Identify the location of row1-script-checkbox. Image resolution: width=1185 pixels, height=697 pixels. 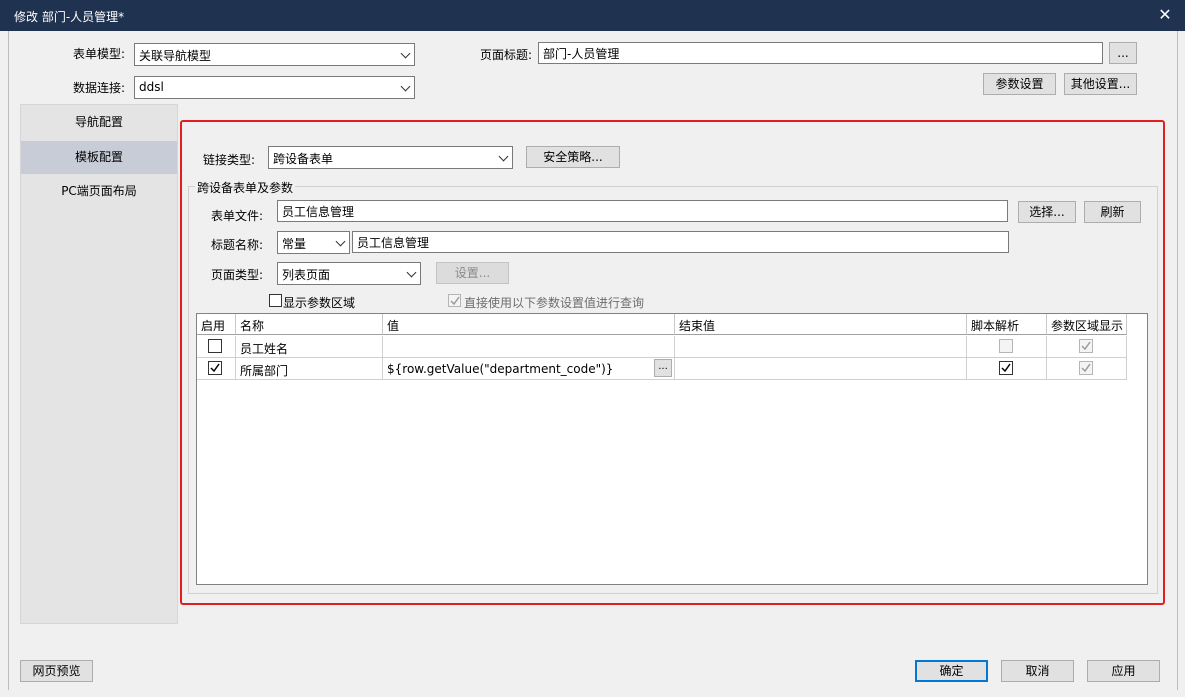
(1006, 346).